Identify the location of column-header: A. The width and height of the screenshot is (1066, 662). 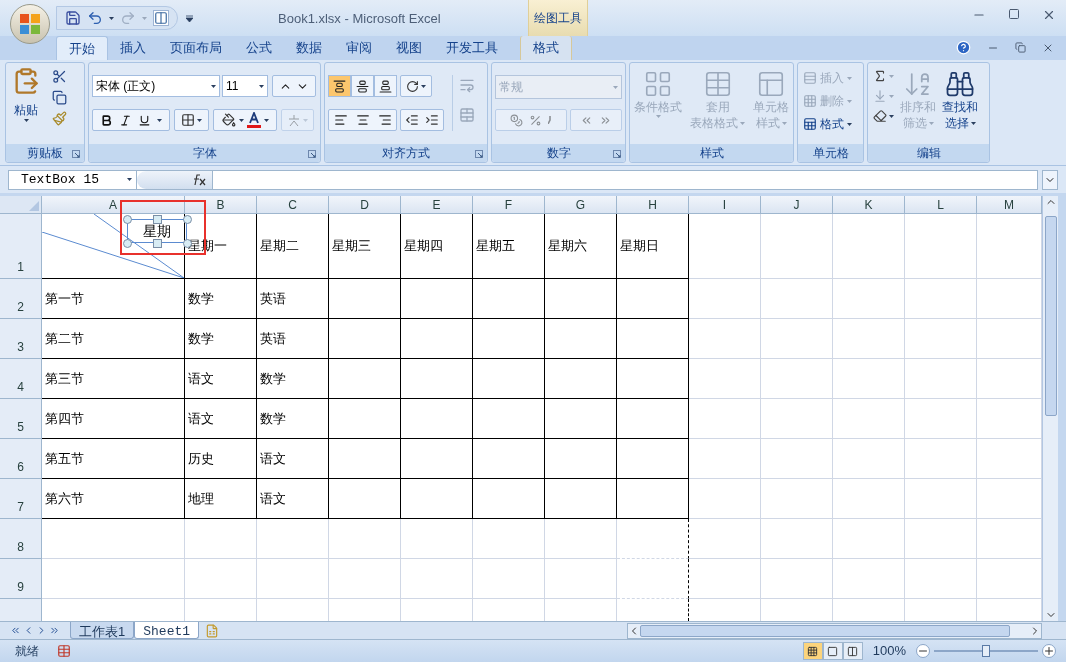
(113, 205).